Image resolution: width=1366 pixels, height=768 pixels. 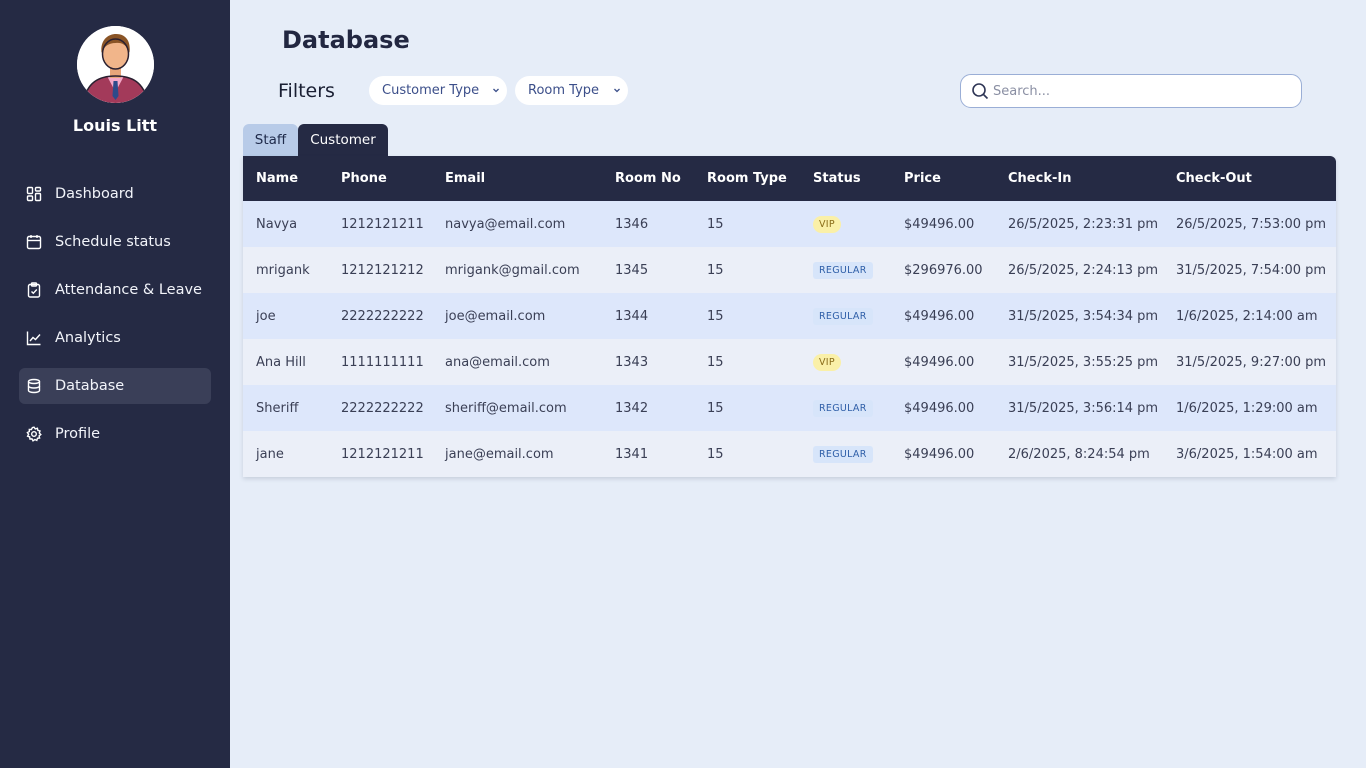 What do you see at coordinates (1079, 178) in the screenshot?
I see `column-header-check-in: Check-In` at bounding box center [1079, 178].